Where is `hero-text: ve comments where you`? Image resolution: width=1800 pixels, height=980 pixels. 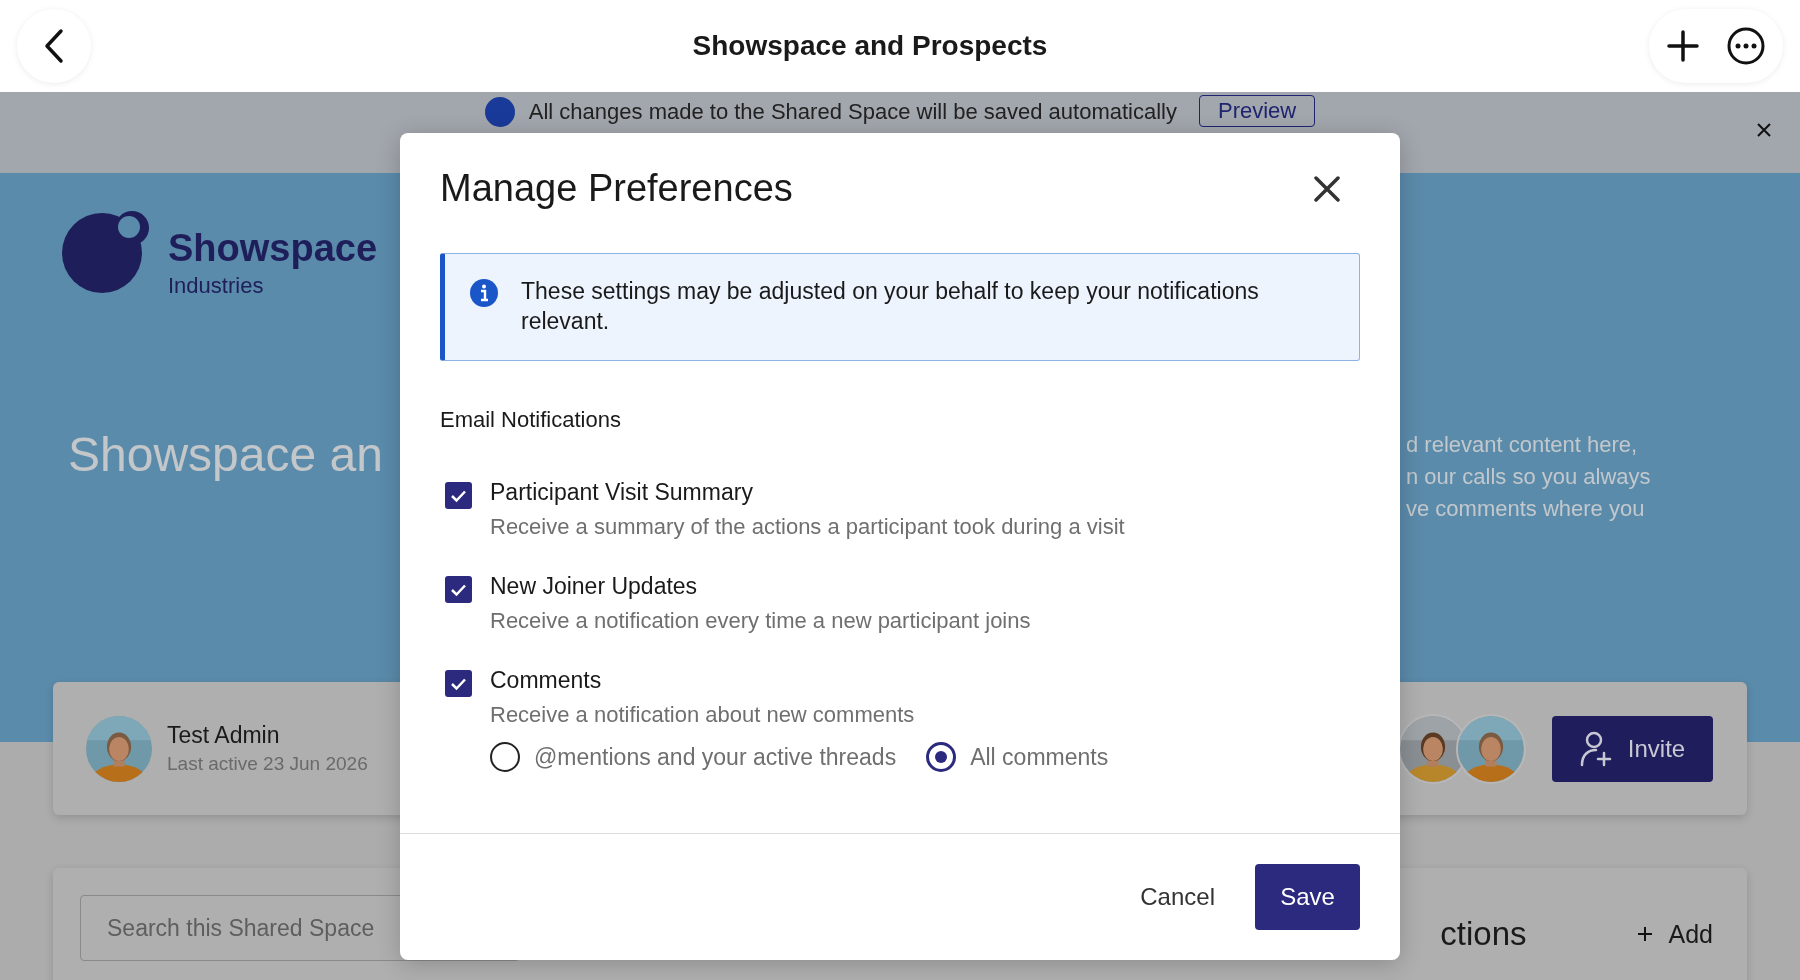
hero-text: ve comments where you is located at coordinates (1525, 509).